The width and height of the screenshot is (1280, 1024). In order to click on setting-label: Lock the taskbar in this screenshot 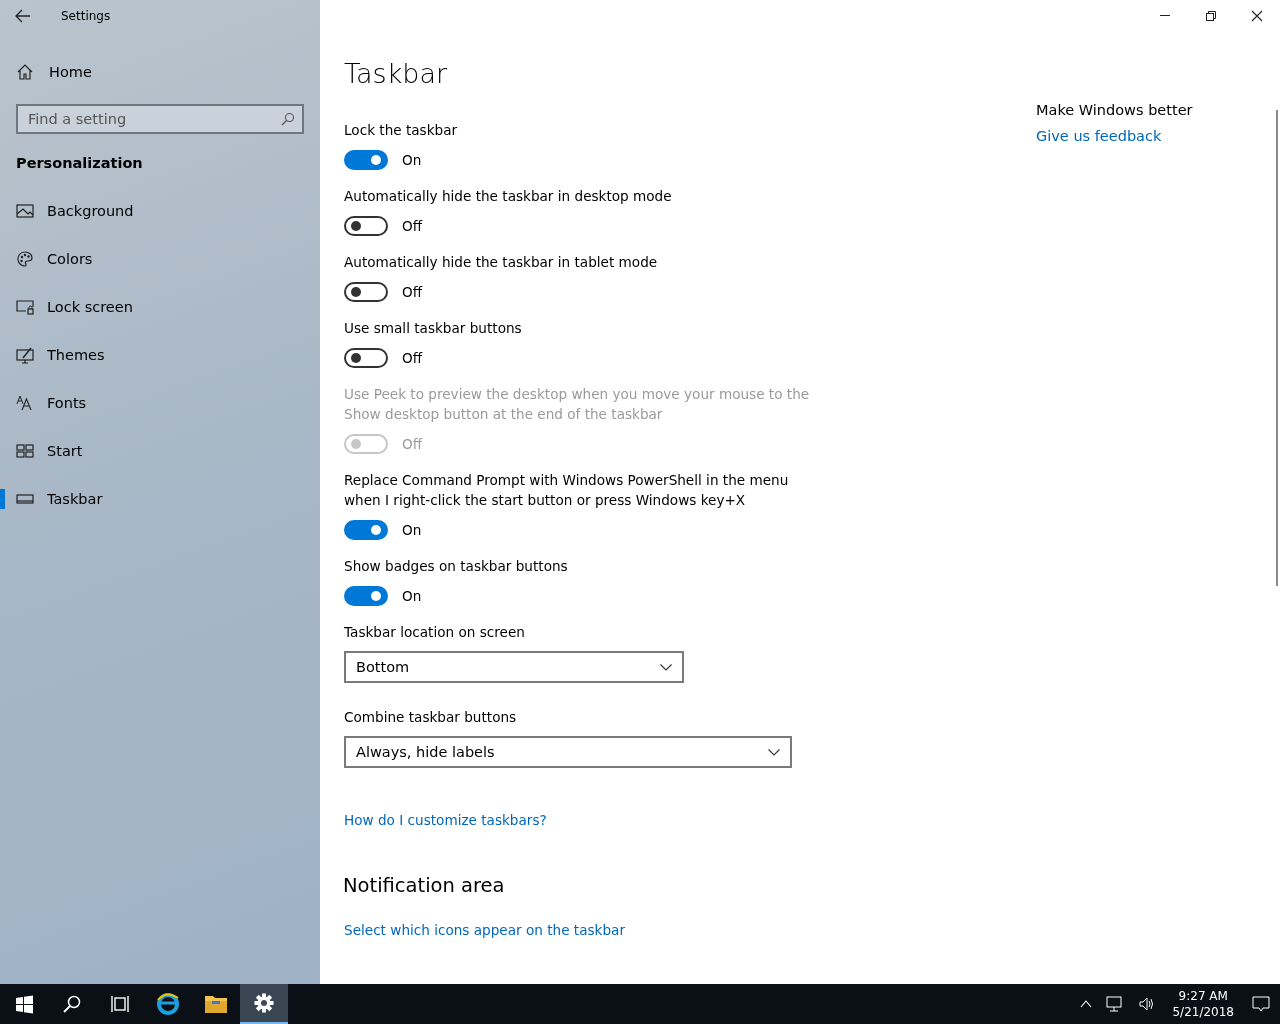, I will do `click(401, 130)`.